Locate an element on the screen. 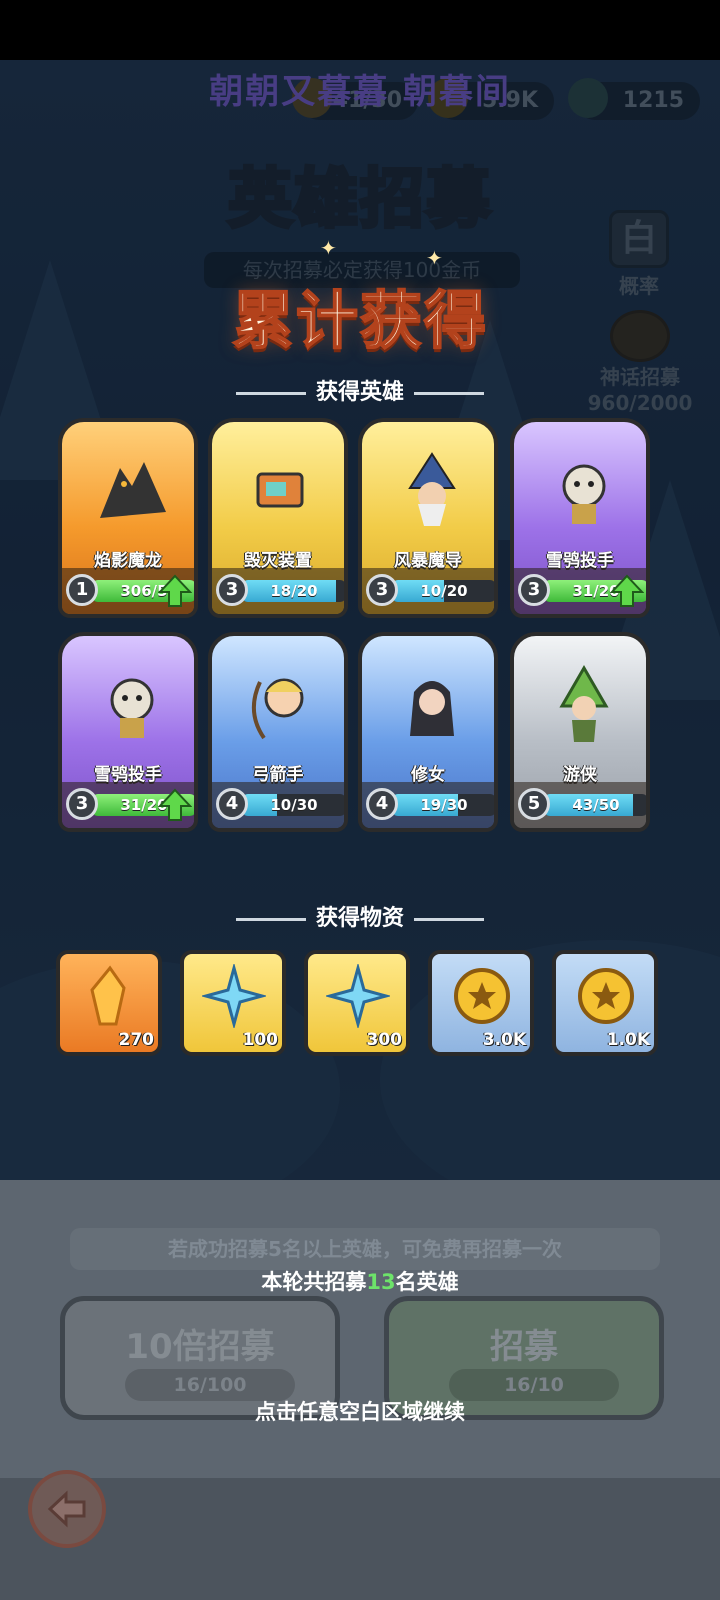 This screenshot has height=1600, width=720. dragon-icon is located at coordinates (132, 490).